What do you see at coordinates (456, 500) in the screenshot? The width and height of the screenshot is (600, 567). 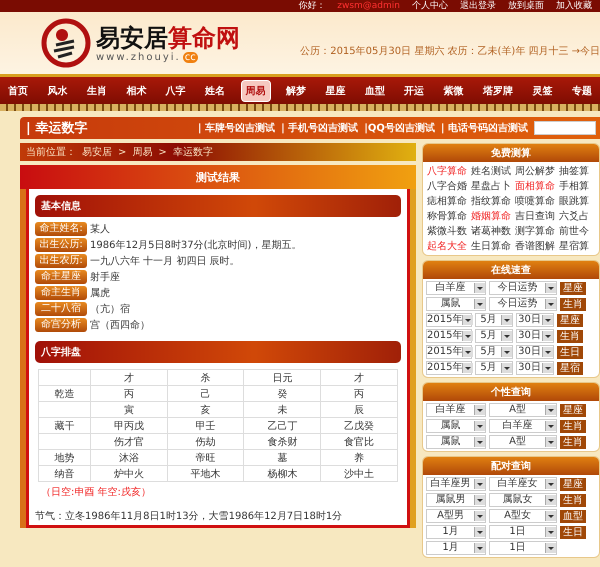 I see `dropdown: 属鼠男` at bounding box center [456, 500].